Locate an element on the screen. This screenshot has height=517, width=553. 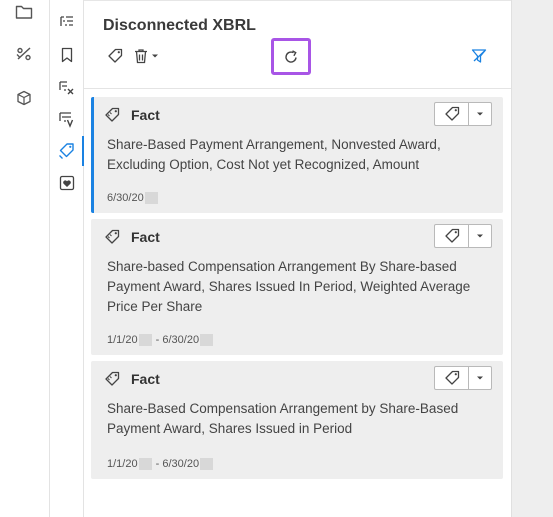
card-period: 6/30/20 is located at coordinates (133, 198).